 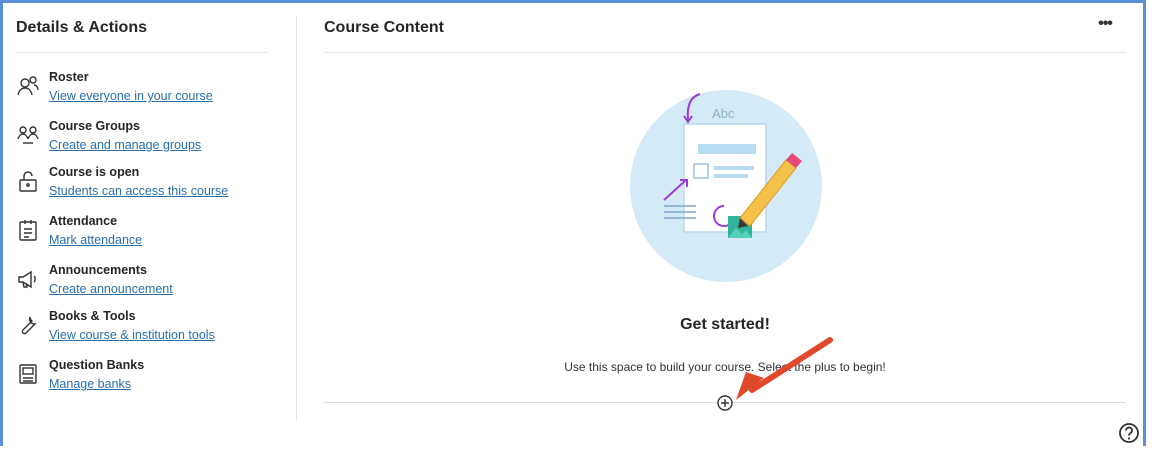 I want to click on sidebar-item-title: Course is open, so click(x=94, y=172).